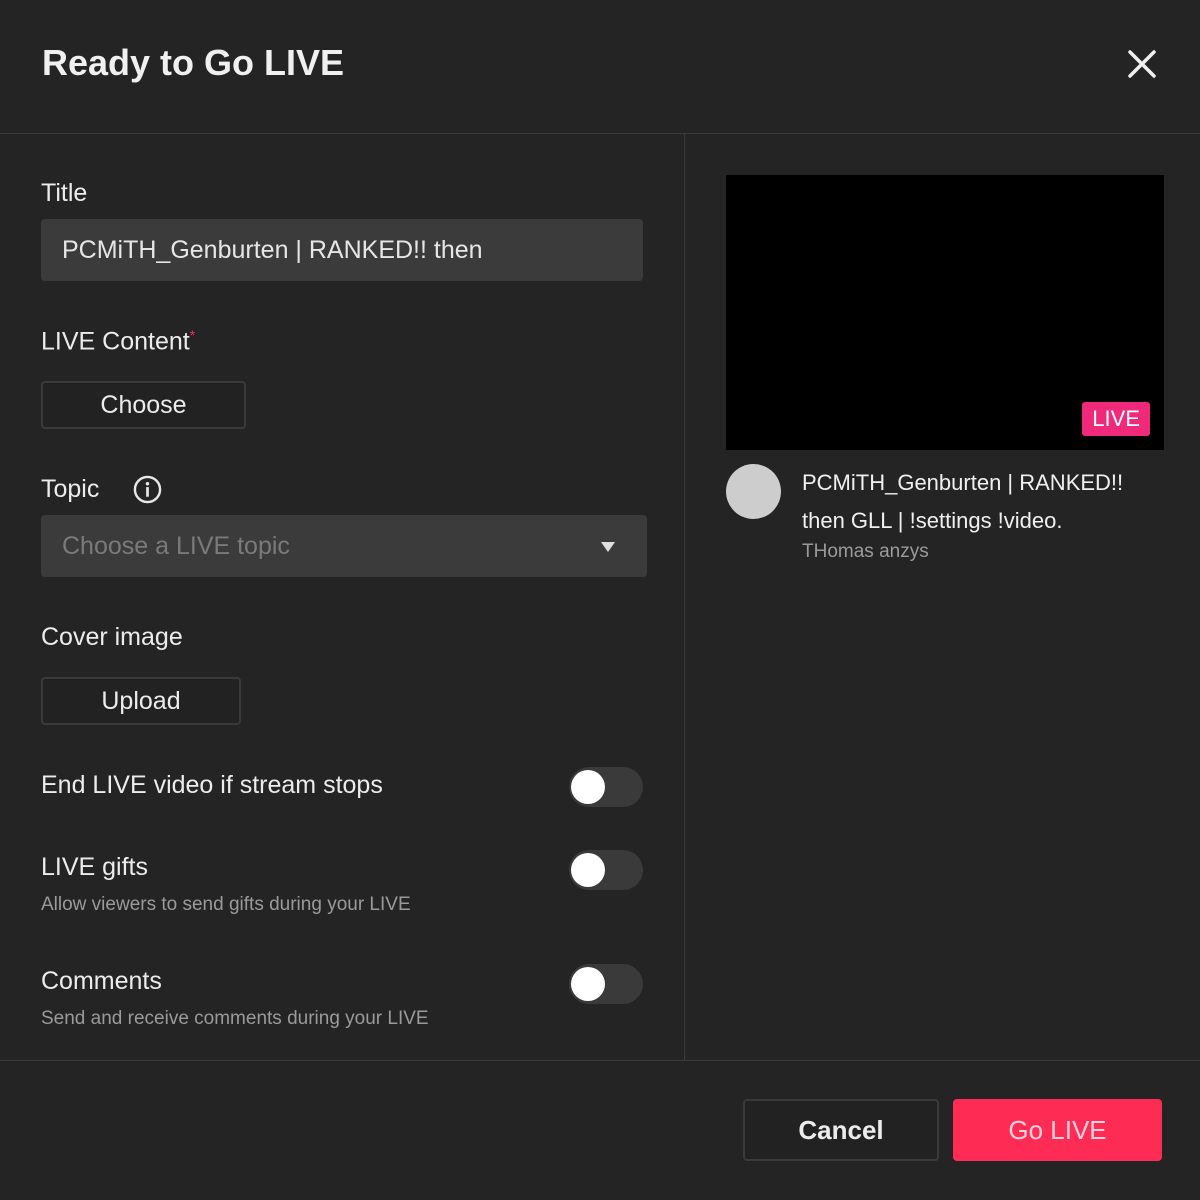  Describe the element at coordinates (608, 547) in the screenshot. I see `chevron-down-icon` at that location.